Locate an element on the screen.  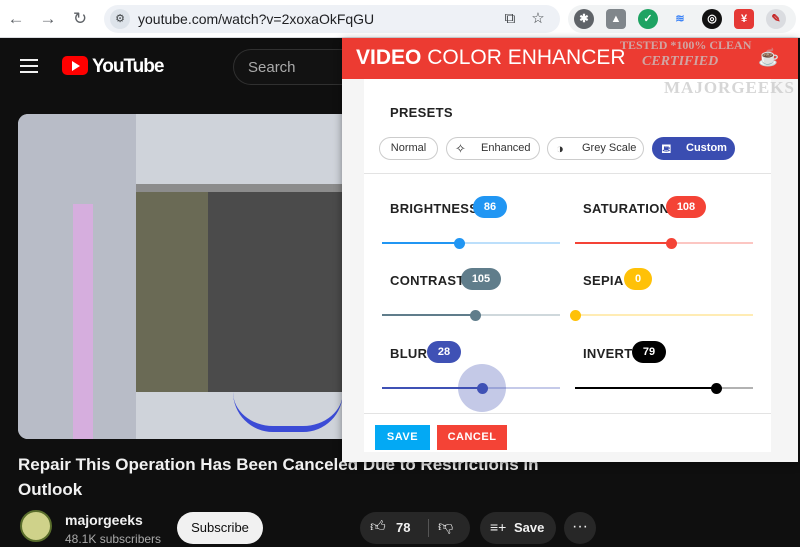
sepia-value-badge: 0 is located at coordinates (638, 279).